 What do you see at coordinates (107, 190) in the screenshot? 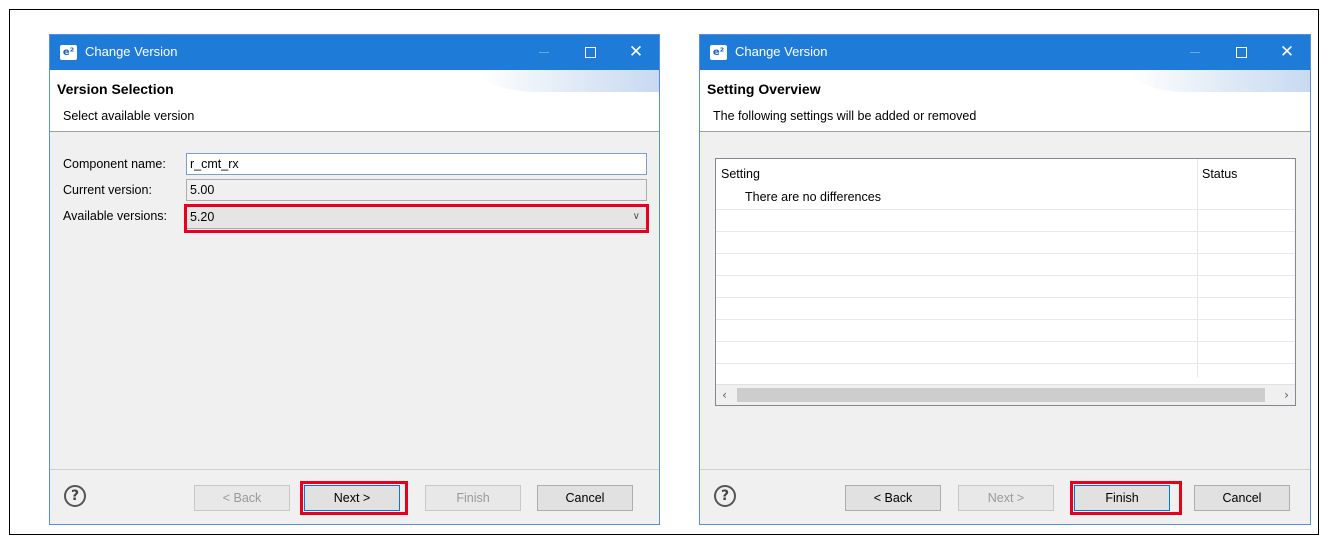
I see `current-version-label: Current version:` at bounding box center [107, 190].